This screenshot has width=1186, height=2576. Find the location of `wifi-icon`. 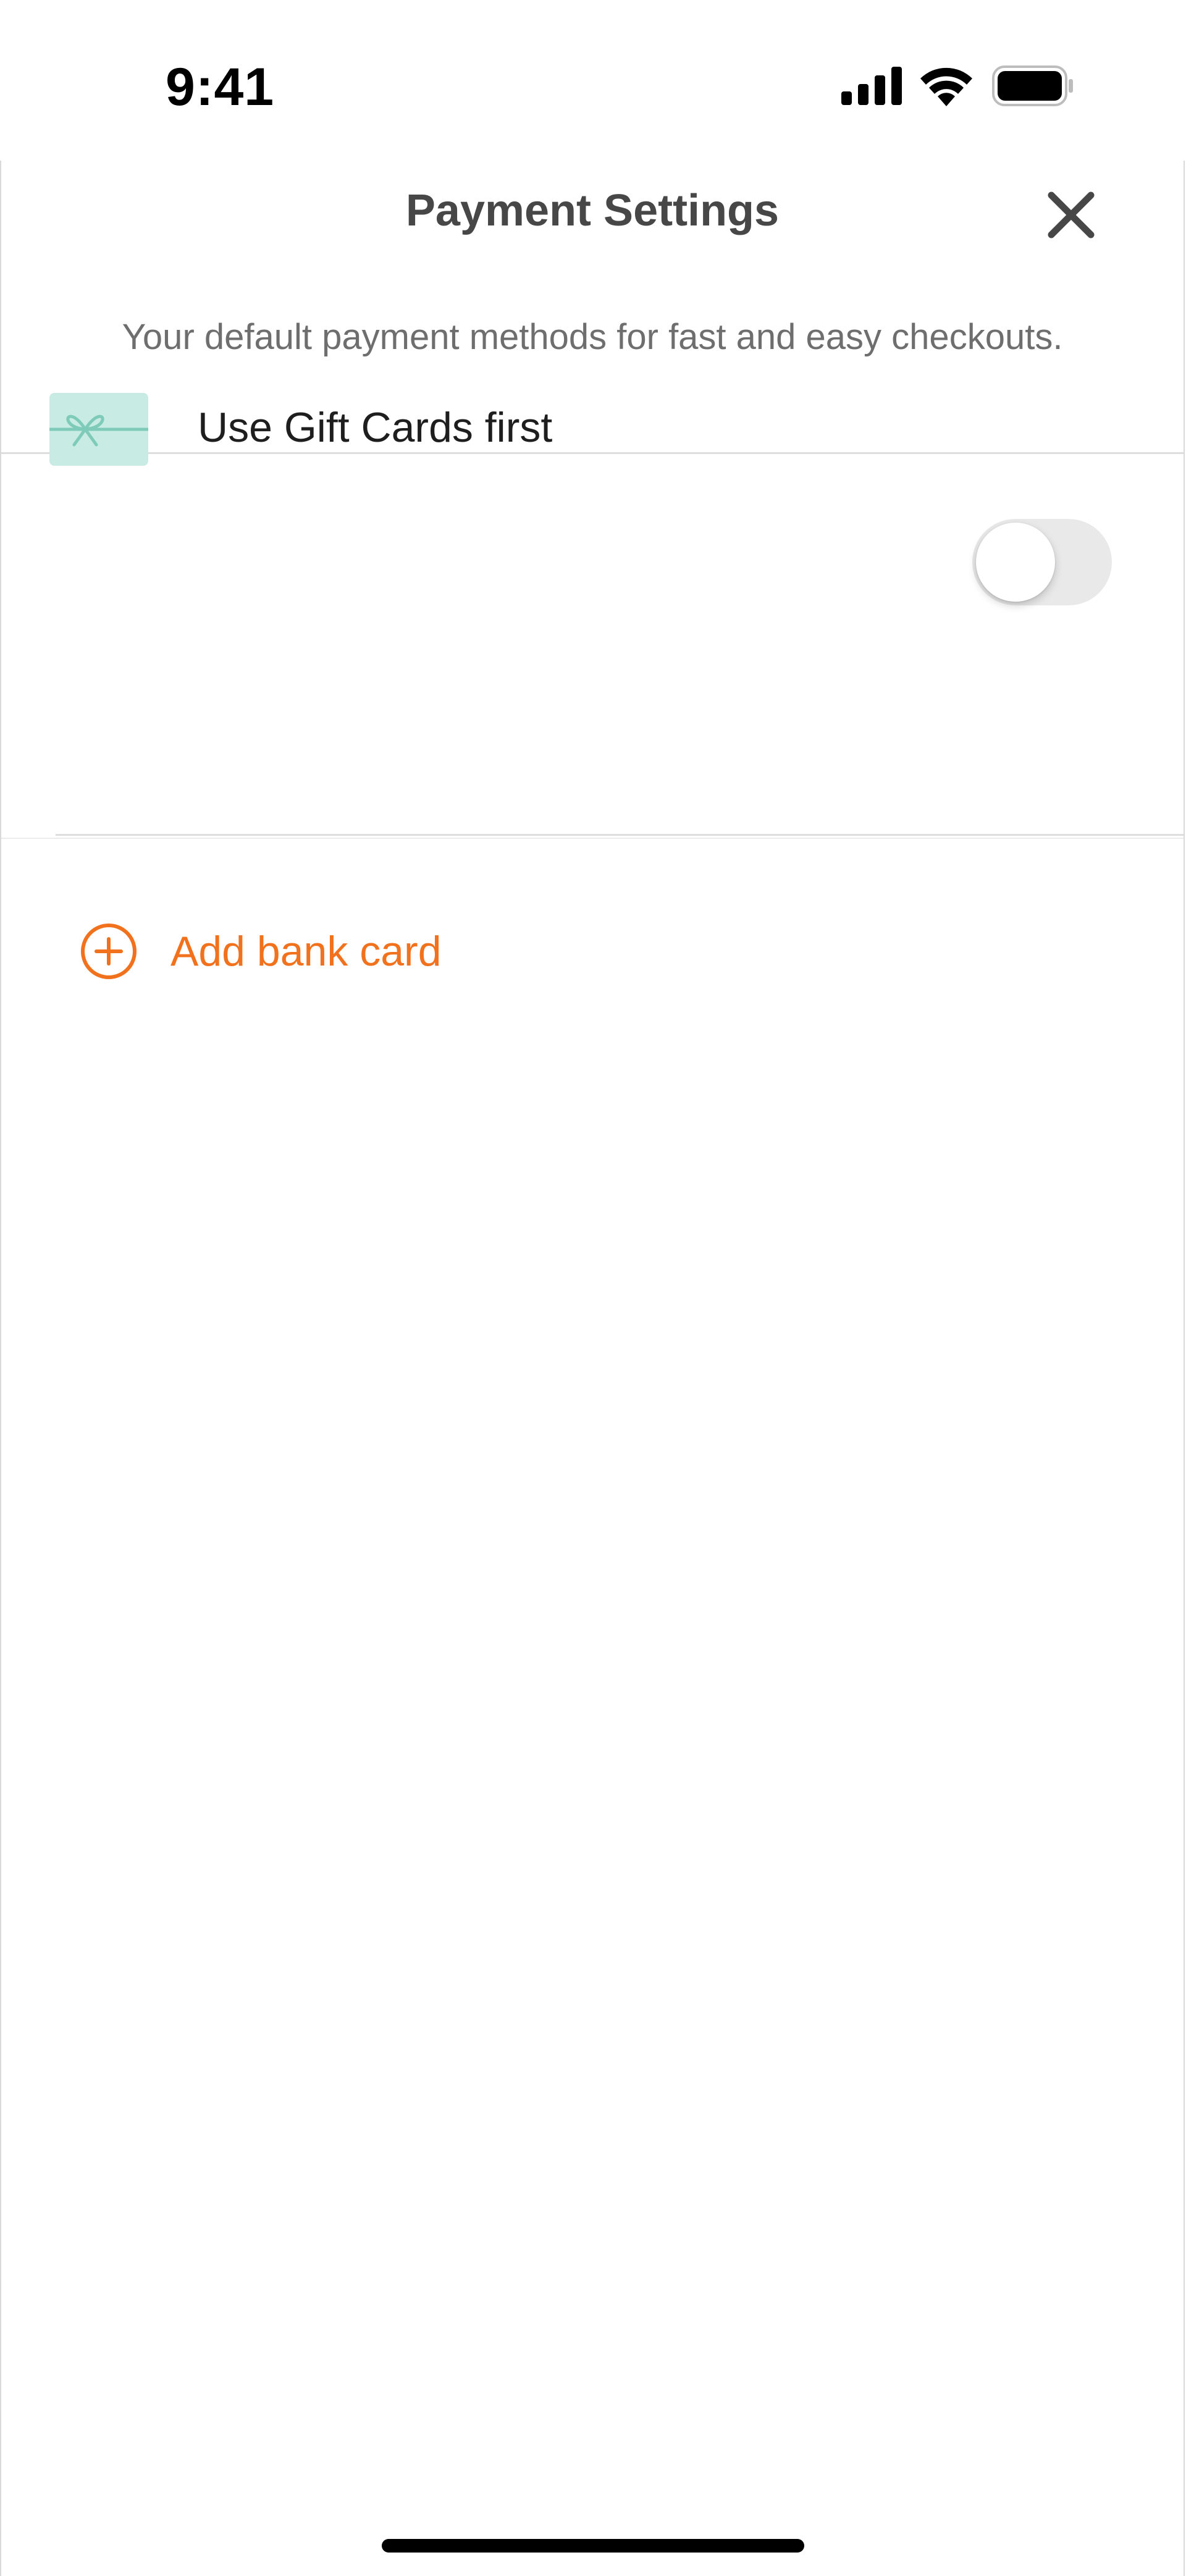

wifi-icon is located at coordinates (946, 86).